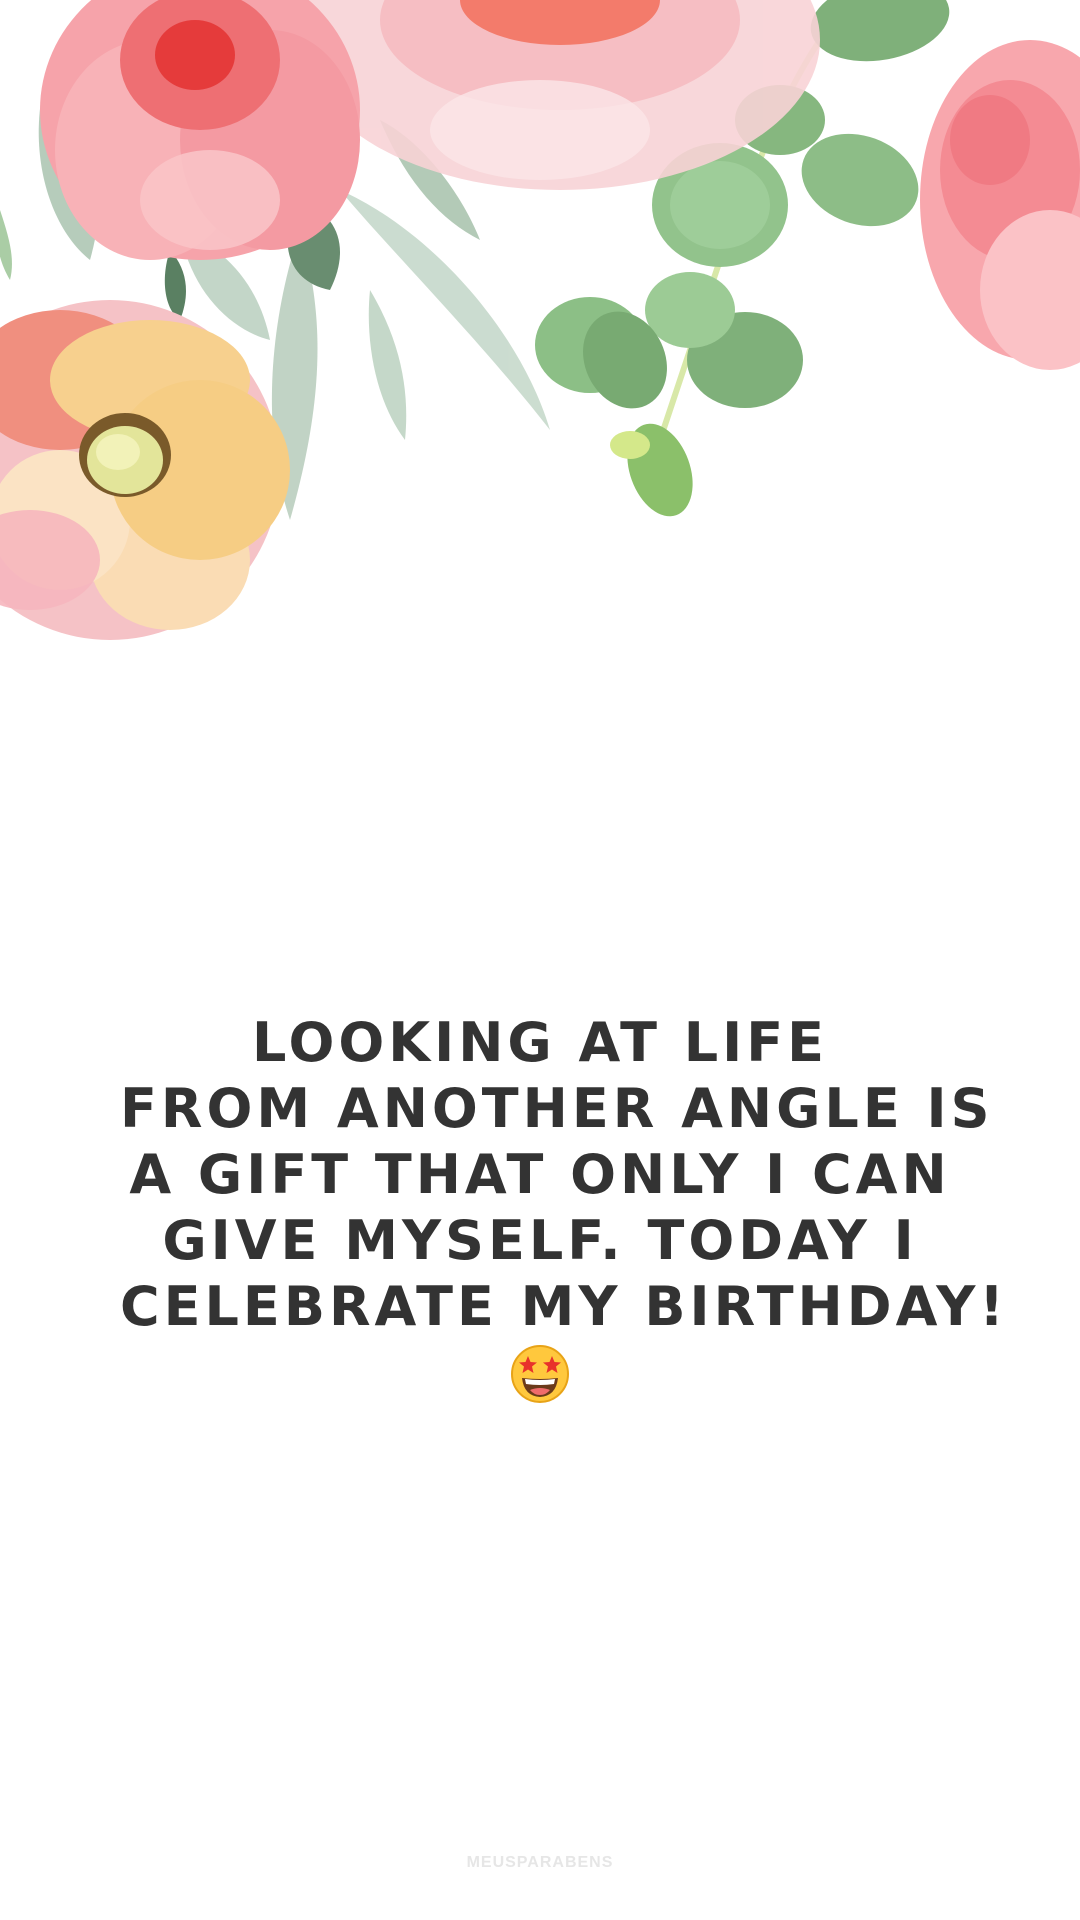 The image size is (1080, 1920). Describe the element at coordinates (564, 1306) in the screenshot. I see `quote-line: CELEBRATE MY BIRTHDAY!` at that location.